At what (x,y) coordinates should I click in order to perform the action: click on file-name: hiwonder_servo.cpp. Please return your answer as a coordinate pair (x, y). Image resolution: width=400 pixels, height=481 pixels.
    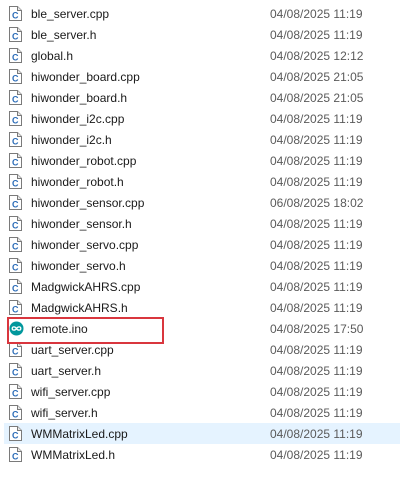
    Looking at the image, I should click on (85, 245).